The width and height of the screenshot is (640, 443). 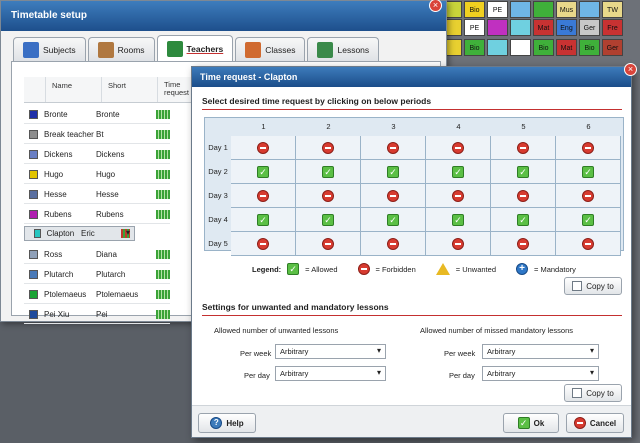 I want to click on table-row: Dickens Dickens, so click(x=97, y=155).